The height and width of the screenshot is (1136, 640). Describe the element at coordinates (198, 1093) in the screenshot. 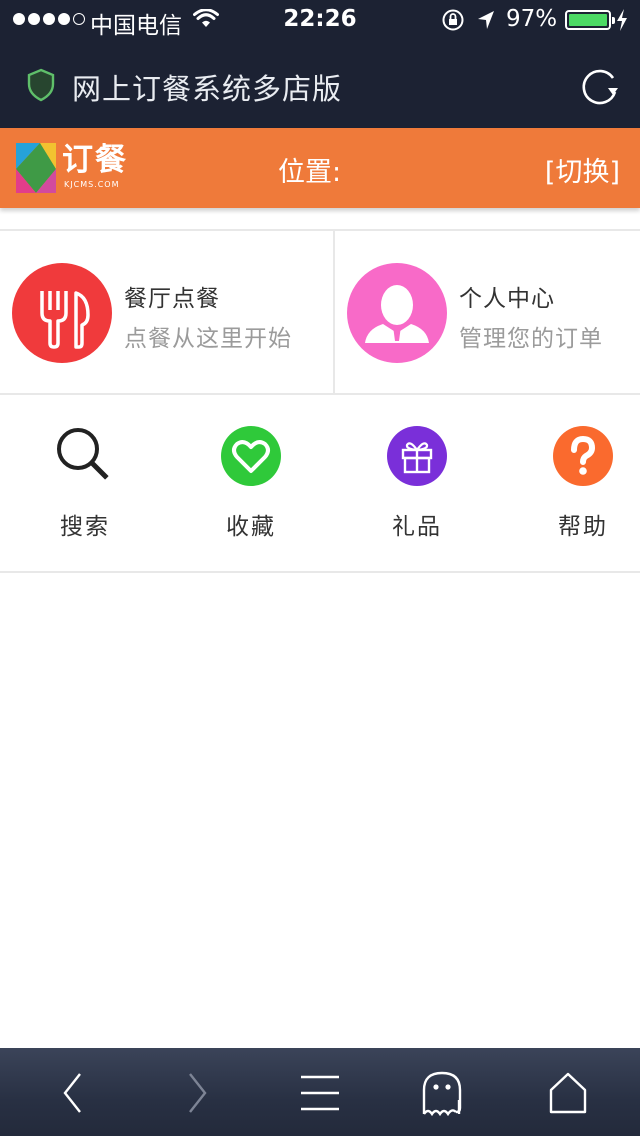

I see `forward-icon` at that location.